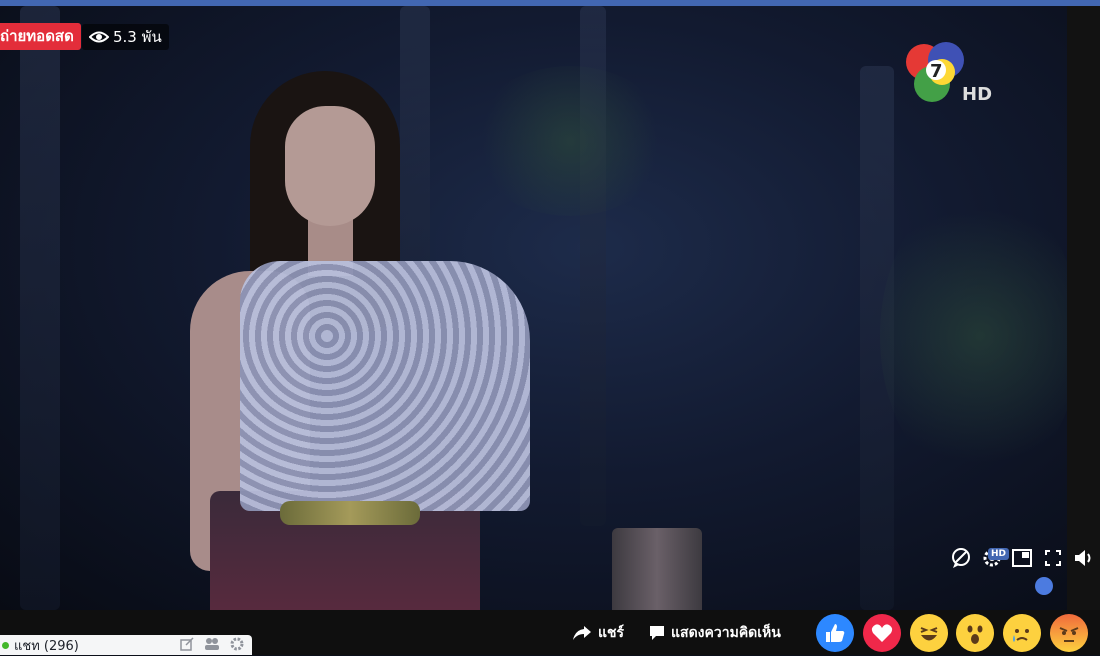  What do you see at coordinates (237, 644) in the screenshot?
I see `gear-icon` at bounding box center [237, 644].